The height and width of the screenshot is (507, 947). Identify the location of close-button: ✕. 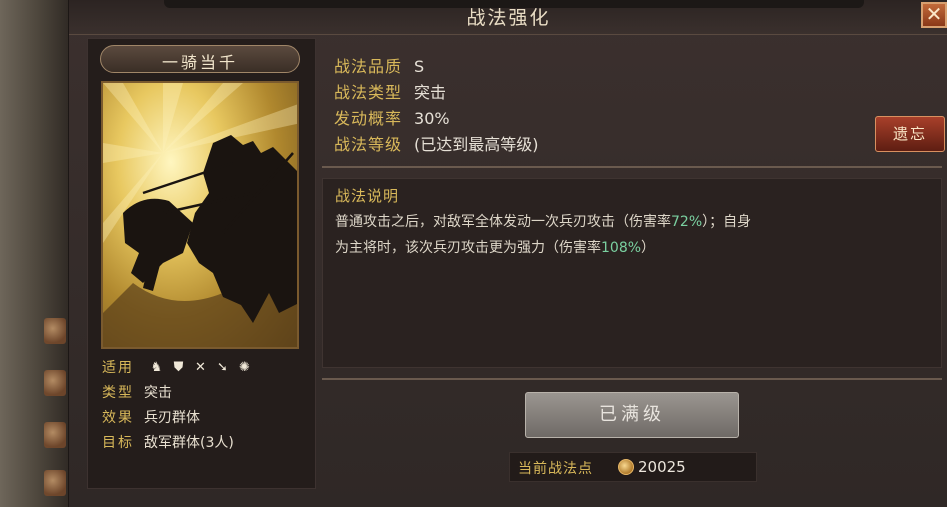
(934, 15).